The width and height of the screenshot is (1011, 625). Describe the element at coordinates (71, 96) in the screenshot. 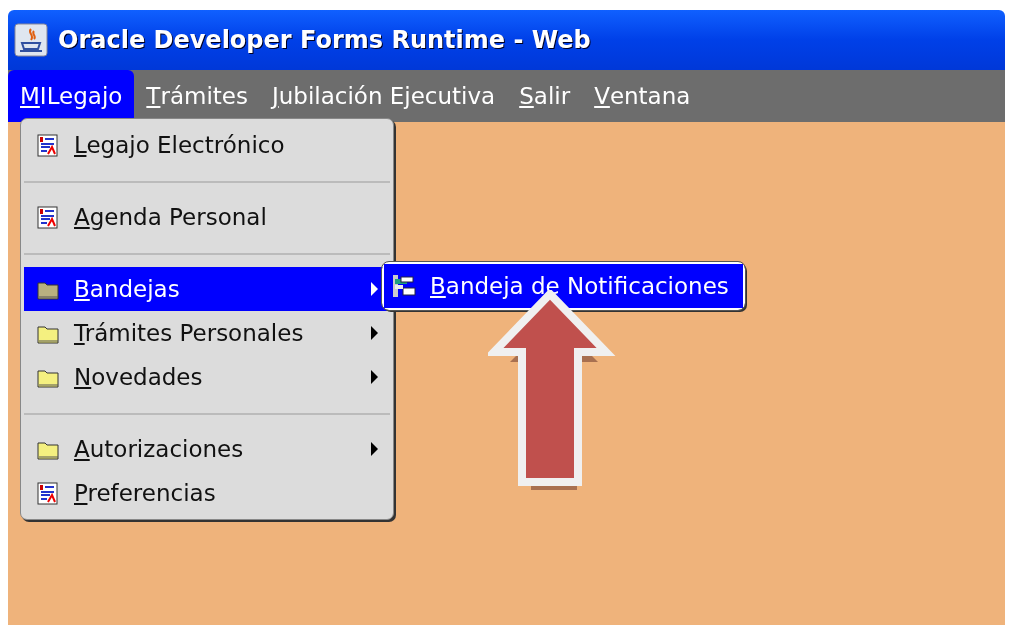

I see `menu-item: MILegajo` at that location.